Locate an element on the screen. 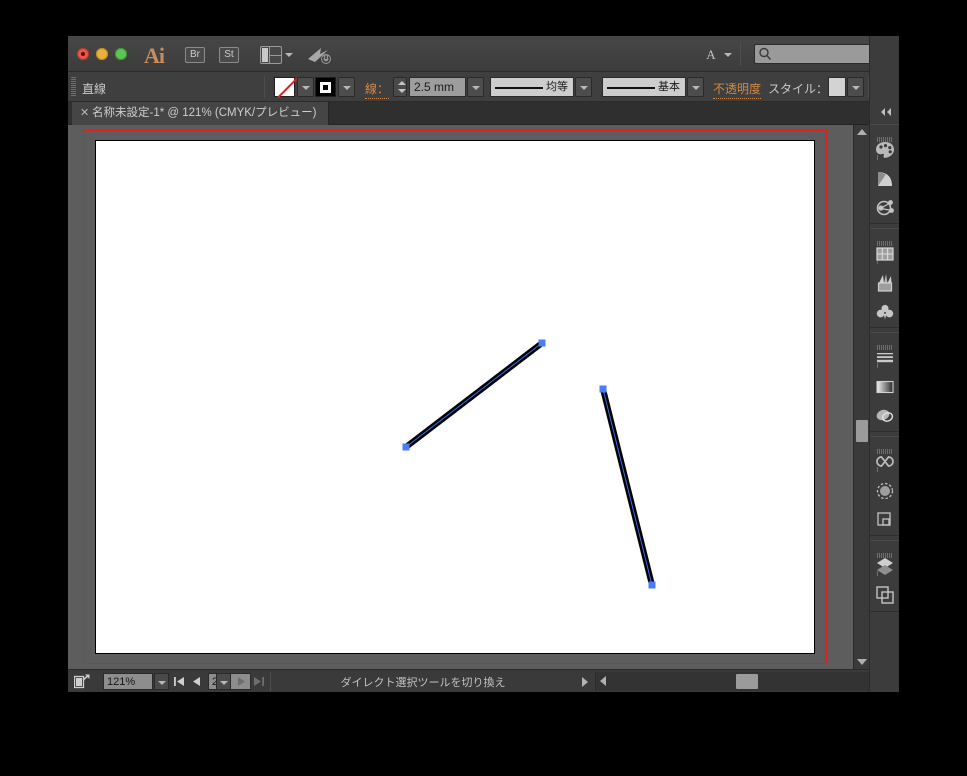  document-tab: ✕ 名称未設定-1* @ 121% (CMYK/プレビュー) is located at coordinates (201, 113).